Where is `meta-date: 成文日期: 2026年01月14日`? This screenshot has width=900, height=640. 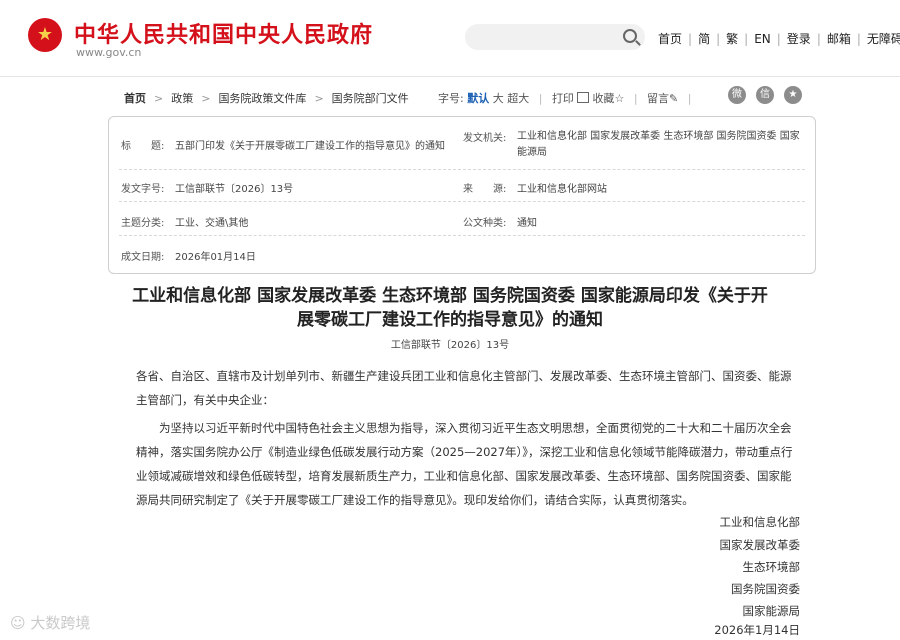
meta-date: 成文日期: 2026年01月14日 is located at coordinates (188, 257).